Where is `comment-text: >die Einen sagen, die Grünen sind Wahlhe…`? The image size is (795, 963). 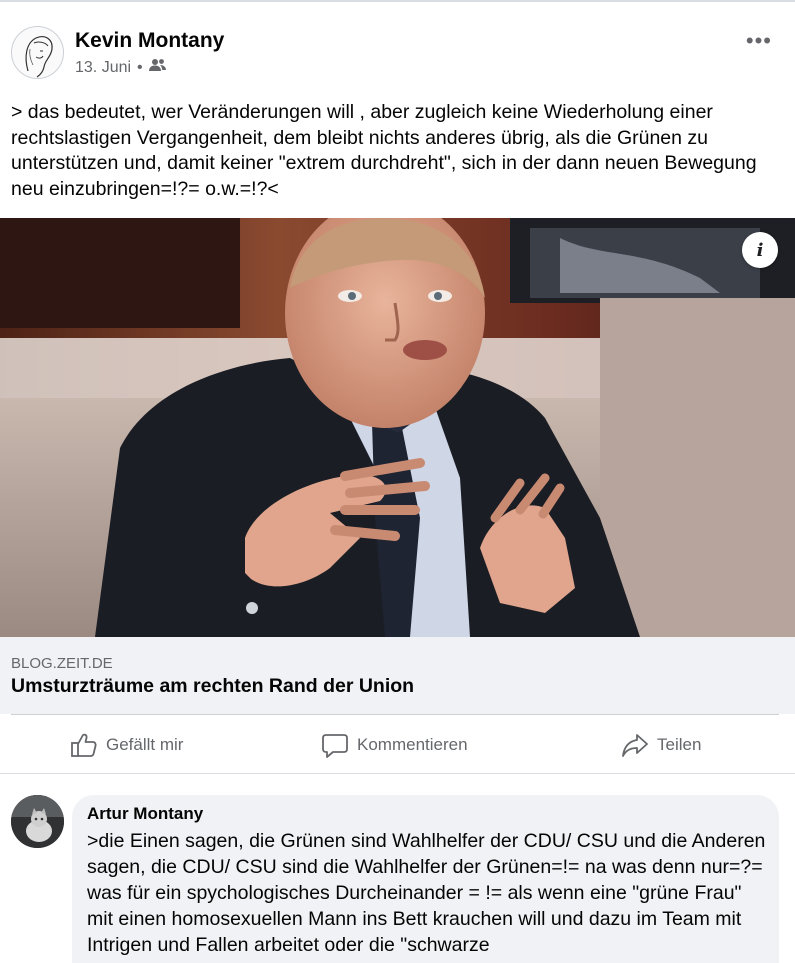 comment-text: >die Einen sagen, die Grünen sind Wahlhe… is located at coordinates (426, 893).